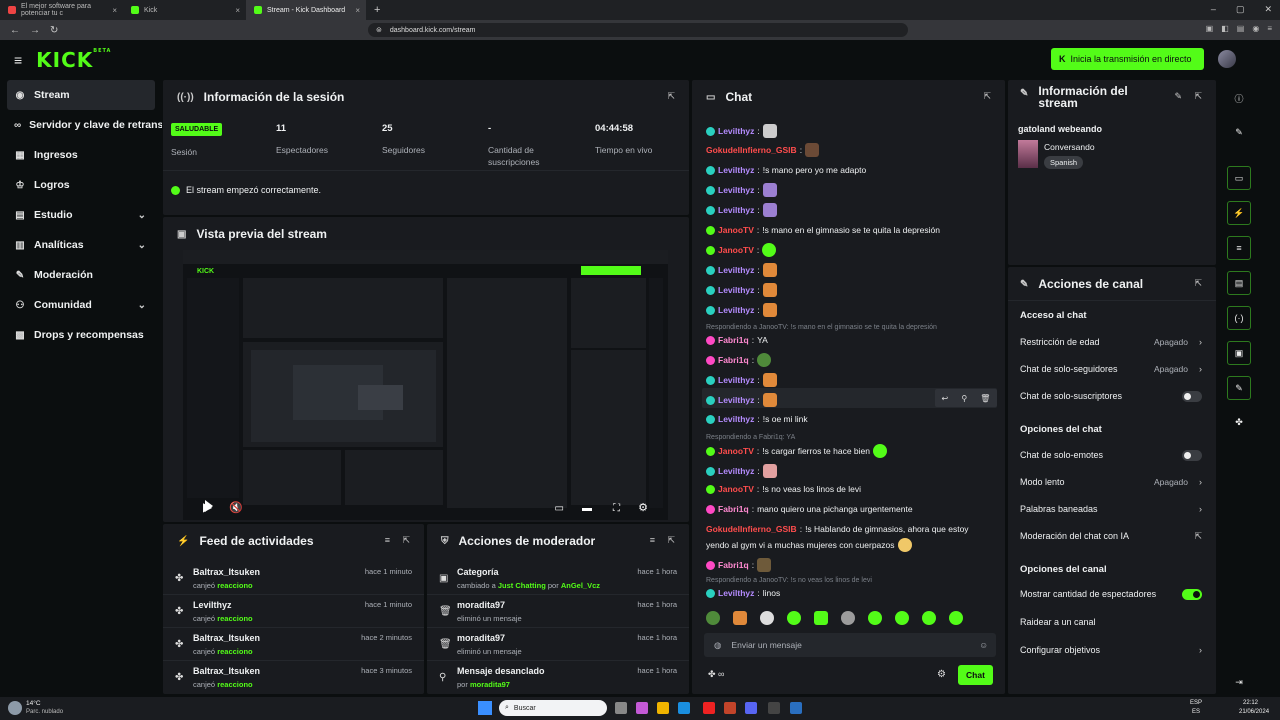  What do you see at coordinates (379, 30) in the screenshot?
I see `site-info-icon: ⊜` at bounding box center [379, 30].